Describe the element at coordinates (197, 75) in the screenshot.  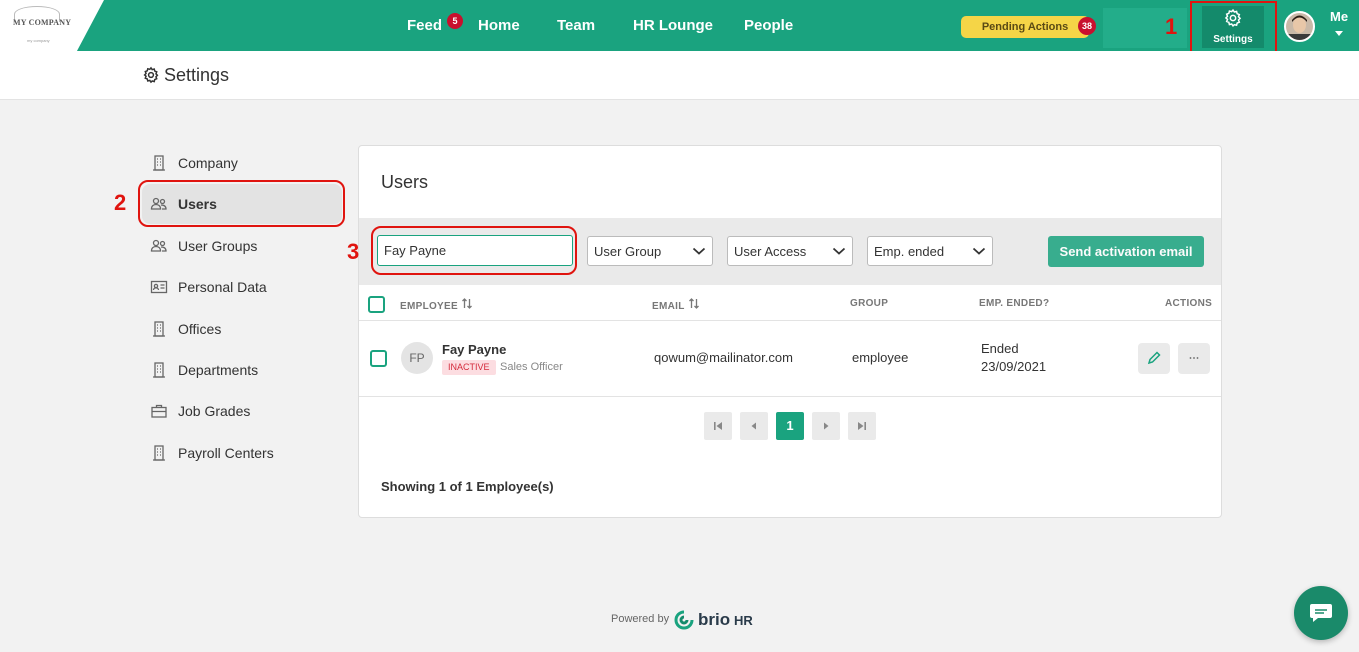
I see `page-title: Settings` at that location.